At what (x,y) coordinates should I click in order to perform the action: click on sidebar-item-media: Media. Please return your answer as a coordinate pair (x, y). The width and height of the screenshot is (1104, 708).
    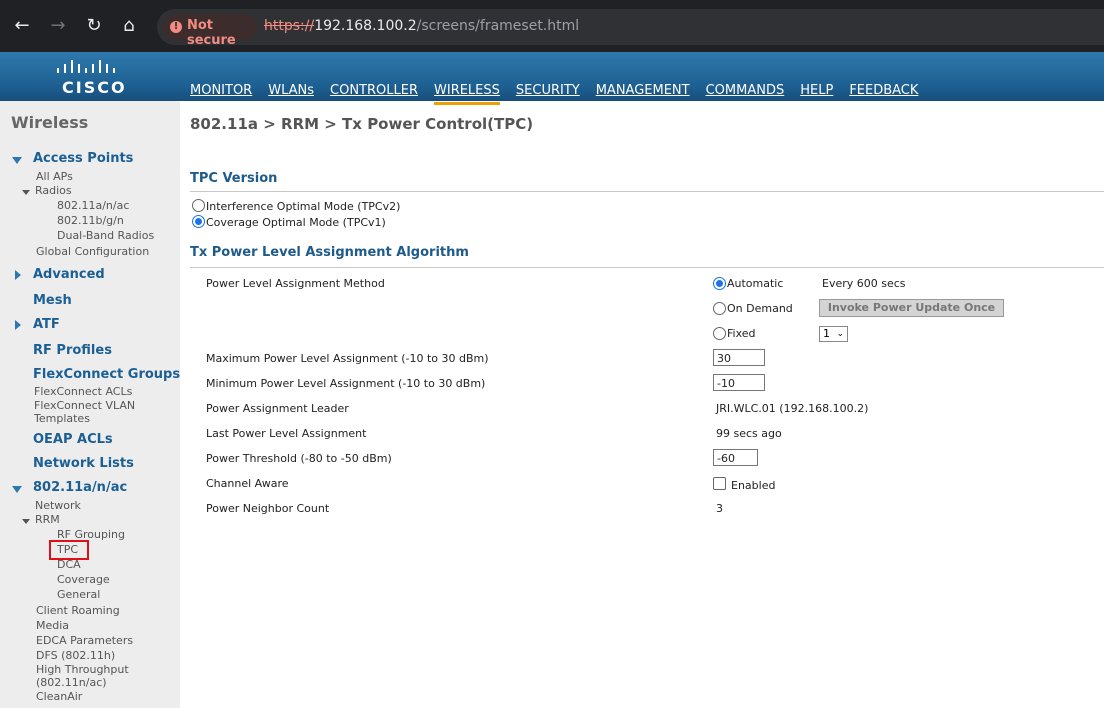
    Looking at the image, I should click on (52, 625).